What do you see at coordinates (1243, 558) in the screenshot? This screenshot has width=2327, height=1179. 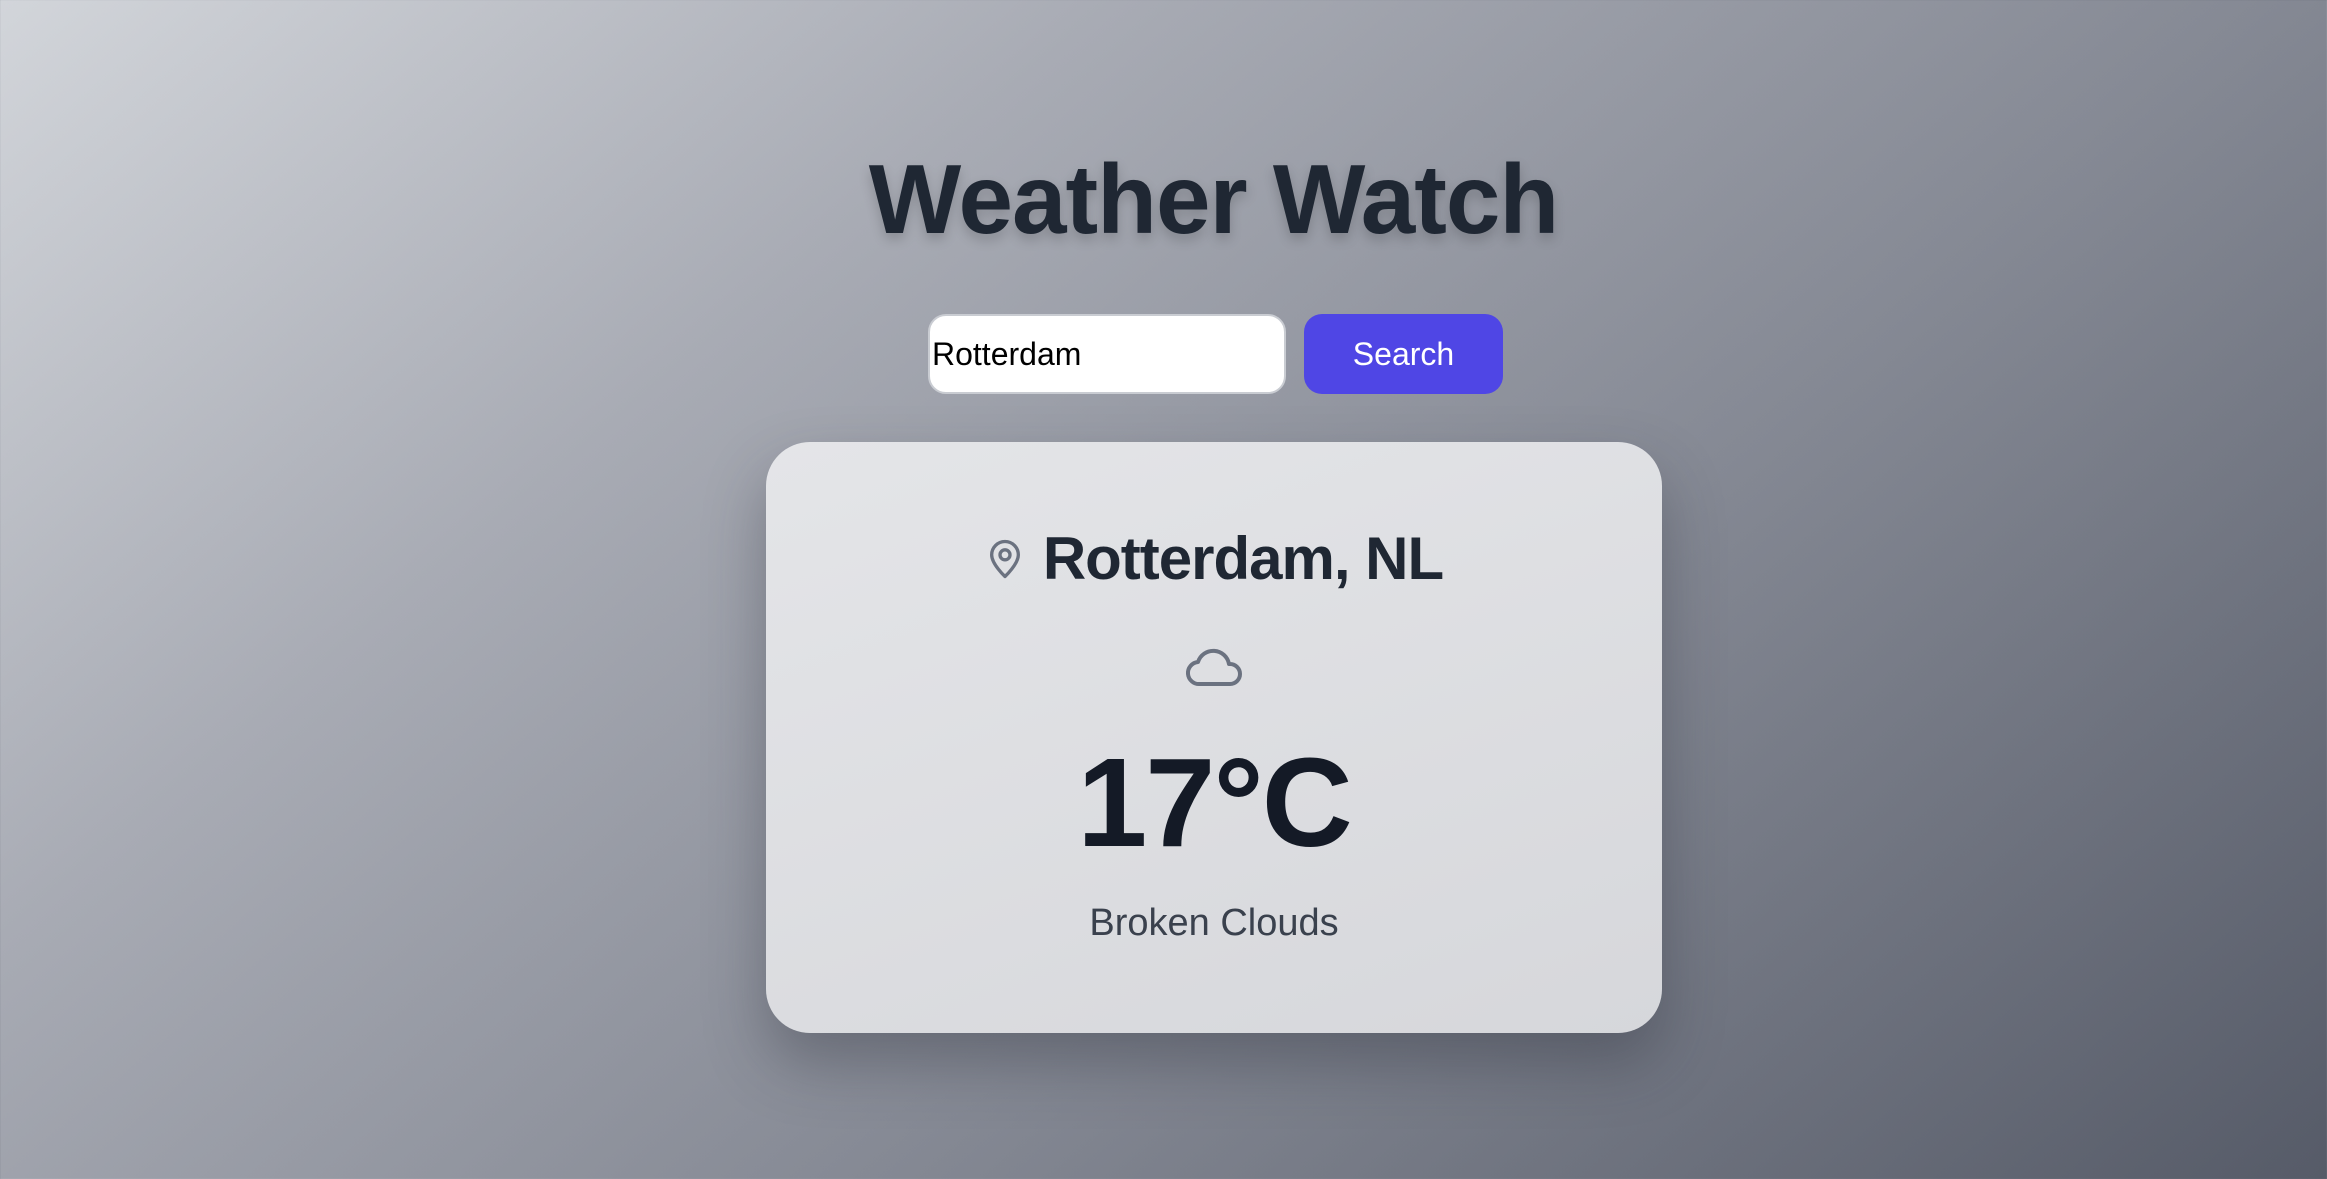 I see `location-name: Rotterdam, NL` at bounding box center [1243, 558].